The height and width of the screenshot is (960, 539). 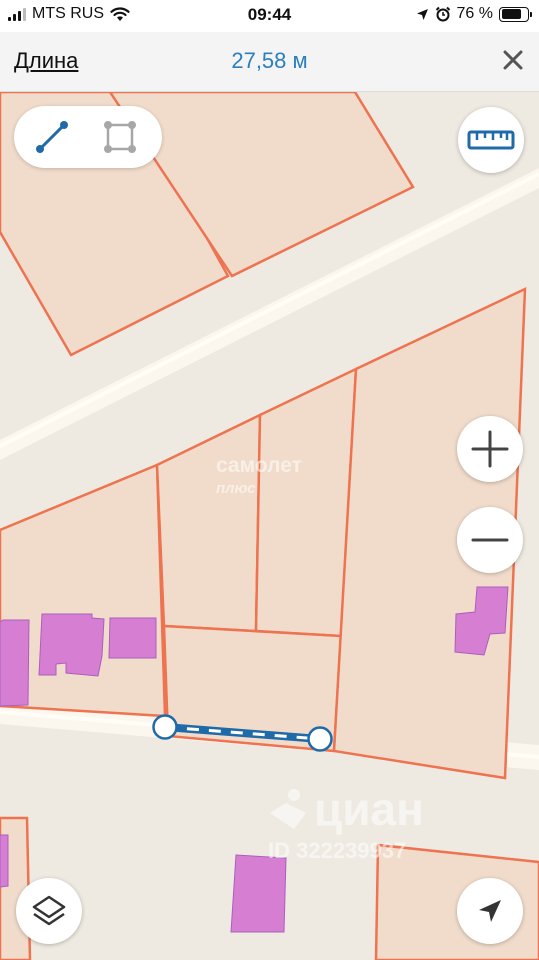 I want to click on plus-icon, so click(x=490, y=449).